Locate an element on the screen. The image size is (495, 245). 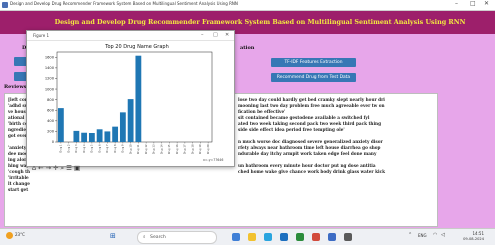
save-icon: ▣ is located at coordinates (77, 168).